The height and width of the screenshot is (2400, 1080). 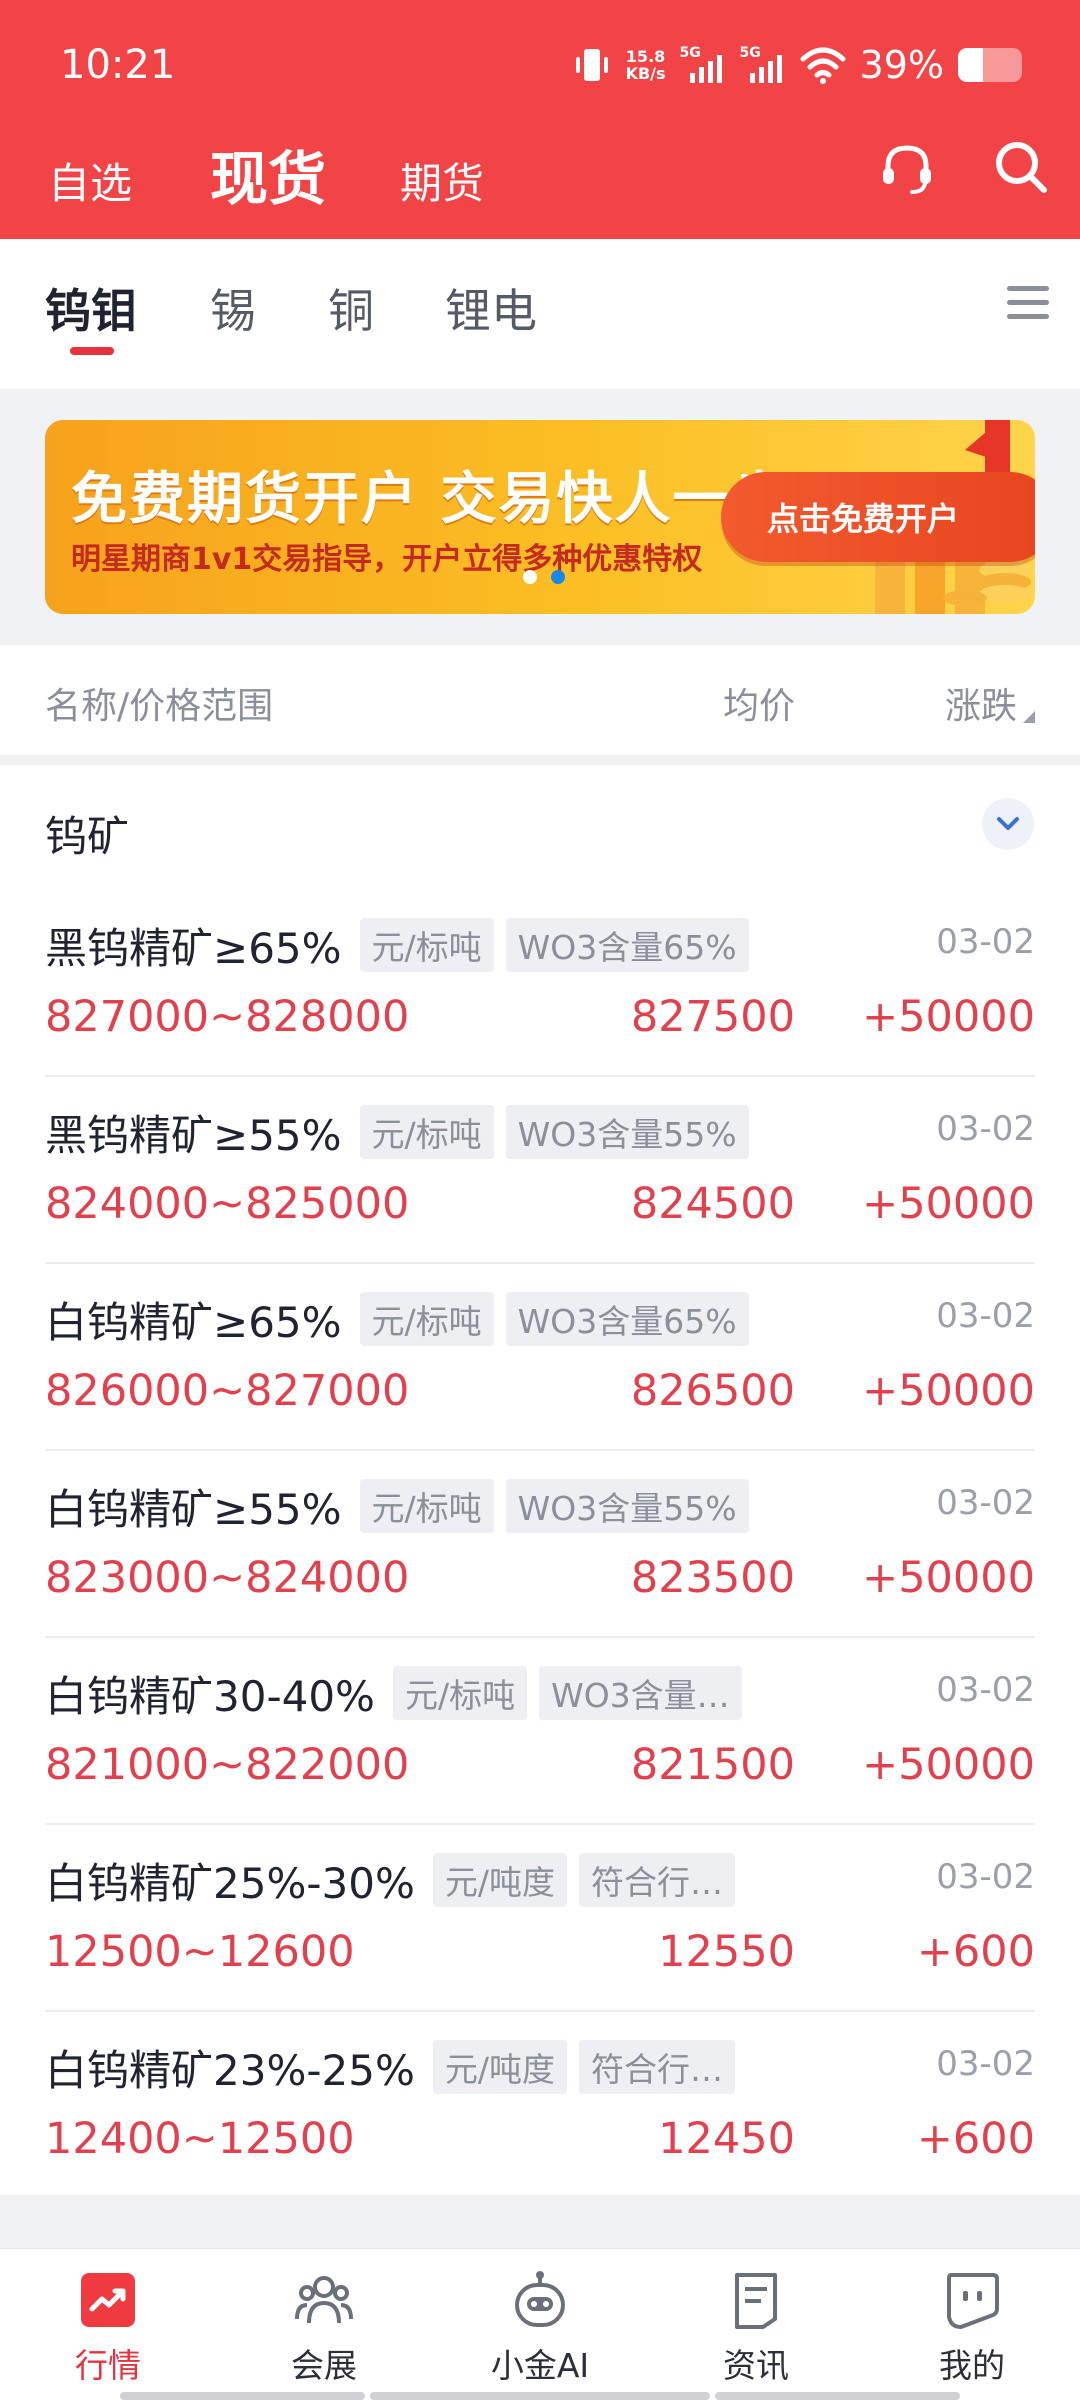 I want to click on battery-icon, so click(x=990, y=65).